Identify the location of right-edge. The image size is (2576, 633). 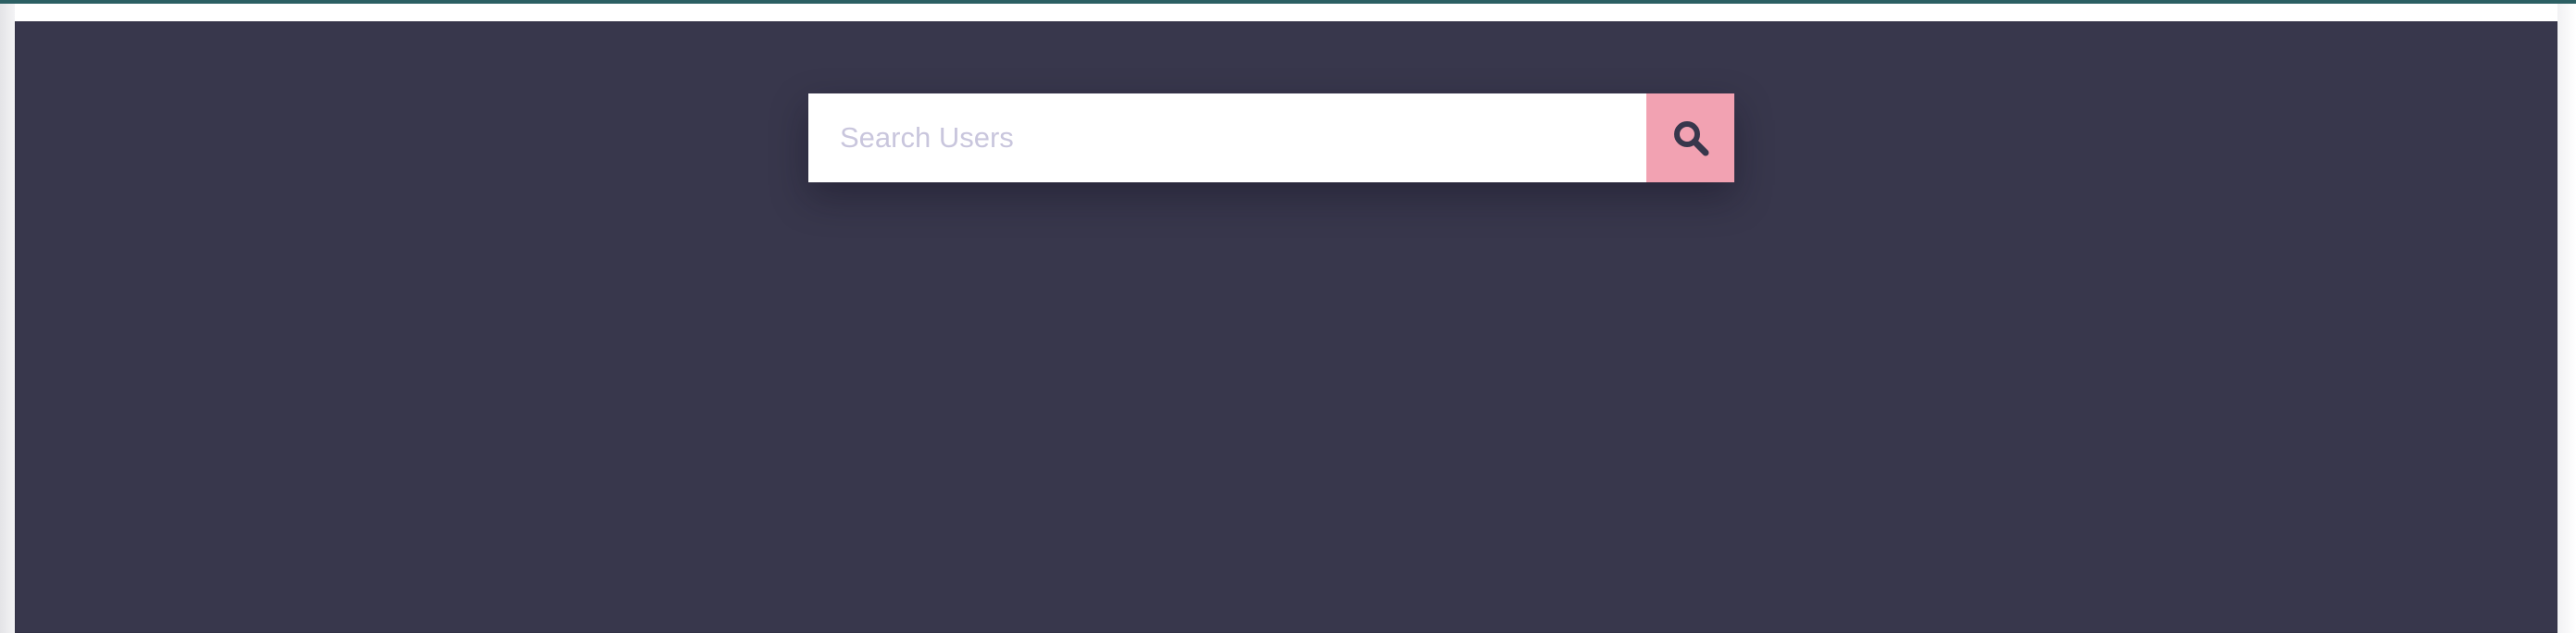
(2567, 318).